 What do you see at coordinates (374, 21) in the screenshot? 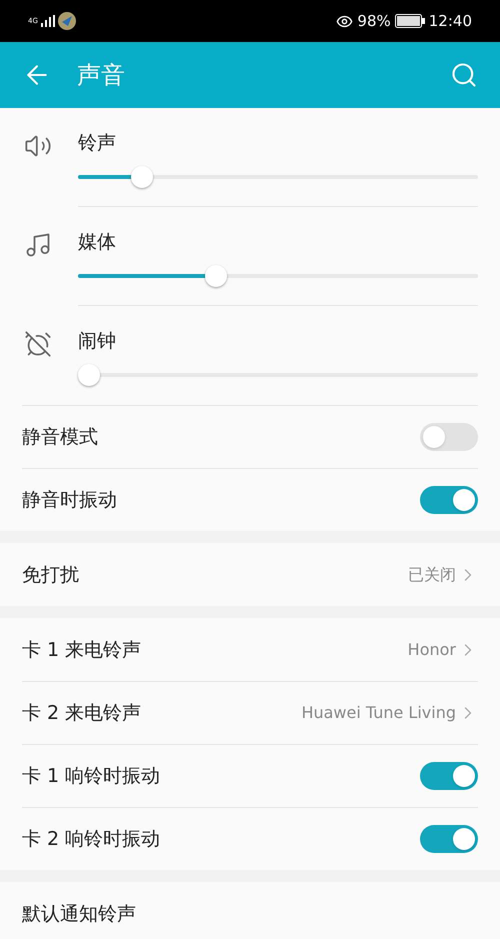
I see `battery-percent: 98%` at bounding box center [374, 21].